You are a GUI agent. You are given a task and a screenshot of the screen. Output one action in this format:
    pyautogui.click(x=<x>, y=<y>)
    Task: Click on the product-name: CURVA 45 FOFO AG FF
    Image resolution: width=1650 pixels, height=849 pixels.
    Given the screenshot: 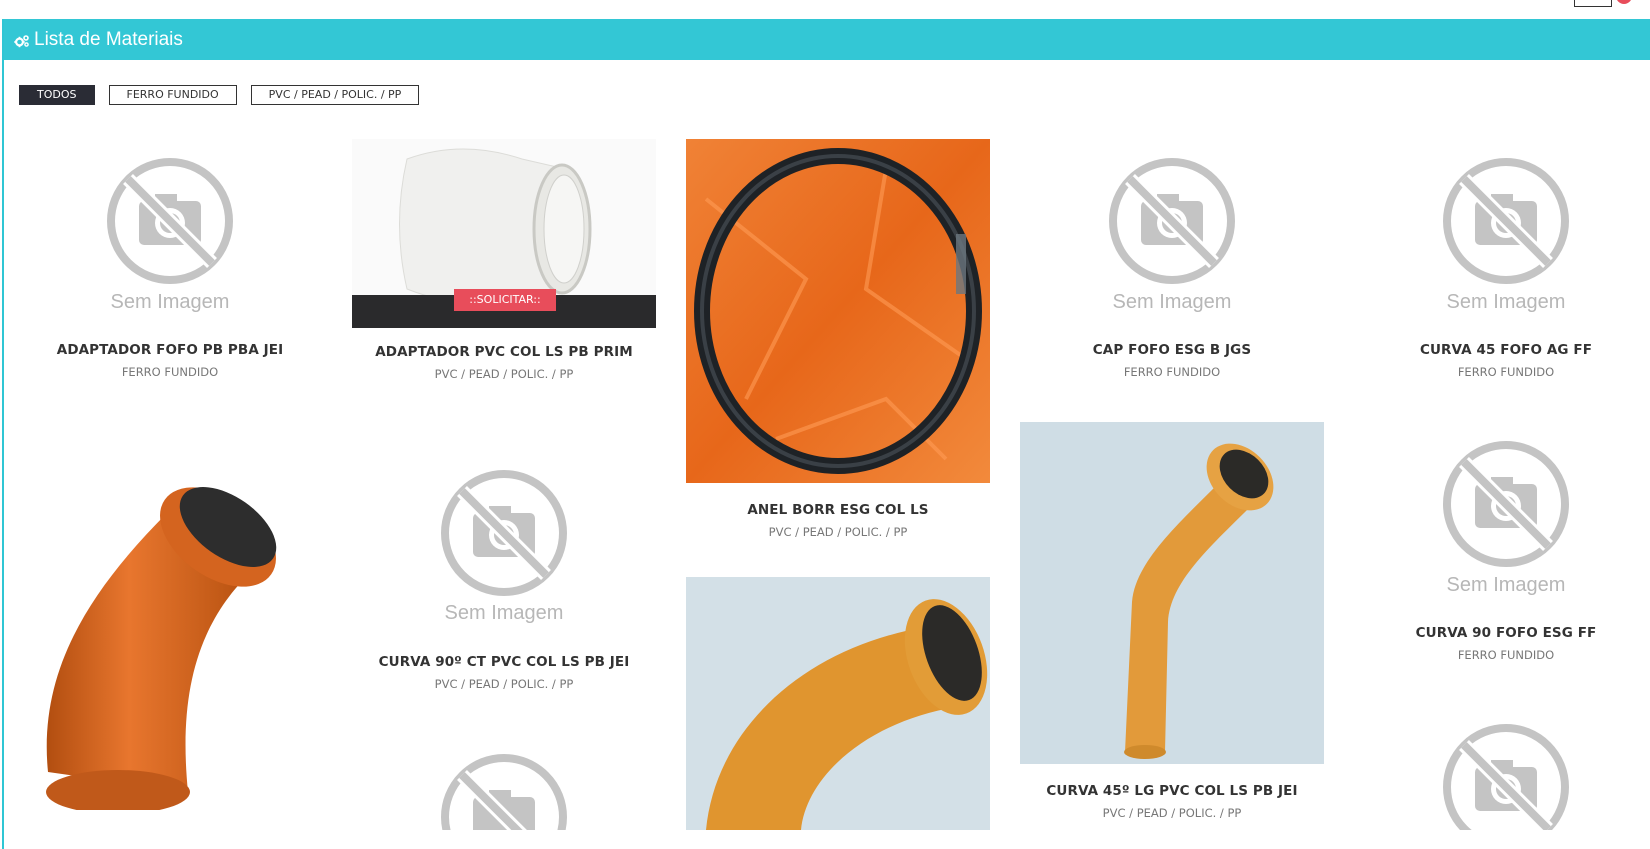 What is the action you would take?
    pyautogui.click(x=1502, y=350)
    